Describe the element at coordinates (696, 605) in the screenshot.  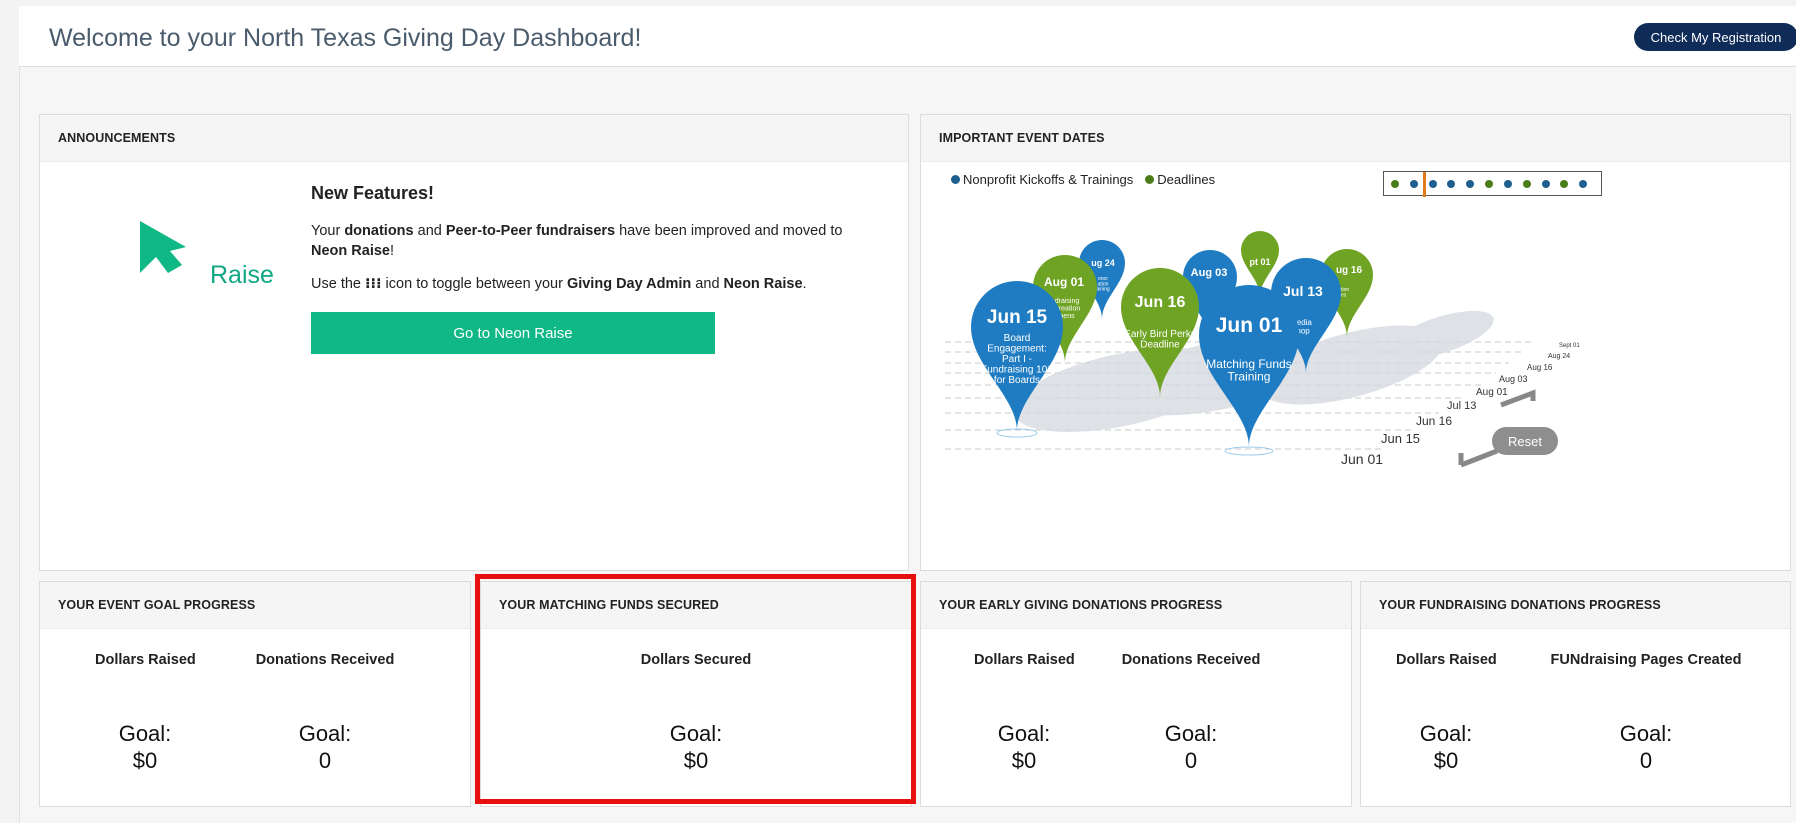
I see `matching-funds-heading: YOUR MATCHING FUNDS SECURED` at that location.